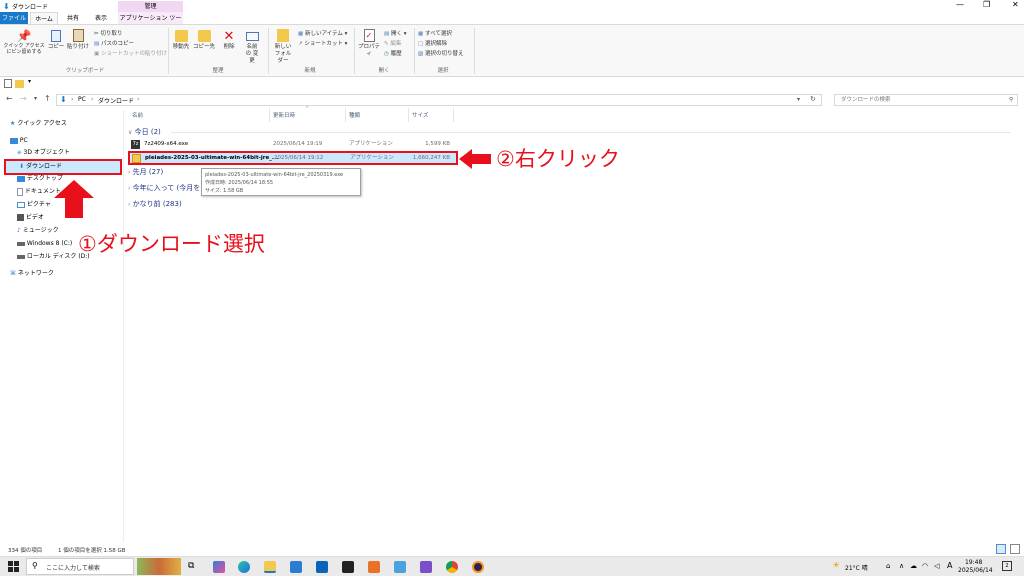 Image resolution: width=1024 pixels, height=576 pixels. What do you see at coordinates (856, 567) in the screenshot?
I see `weather-text: 21°C 晴` at bounding box center [856, 567].